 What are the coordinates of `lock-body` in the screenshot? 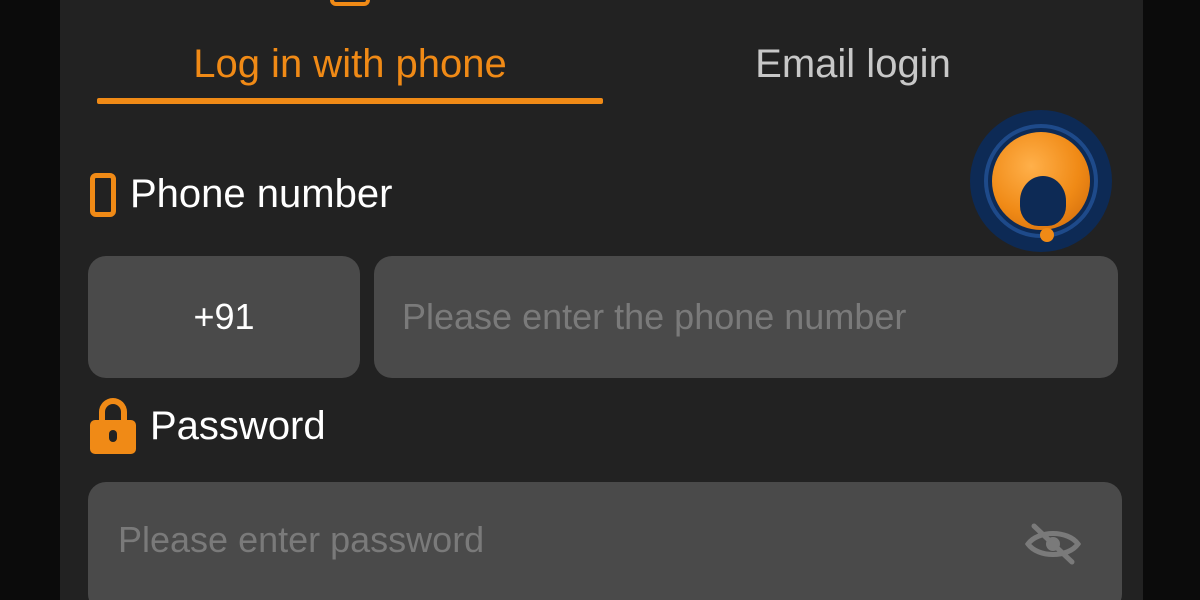 It's located at (113, 437).